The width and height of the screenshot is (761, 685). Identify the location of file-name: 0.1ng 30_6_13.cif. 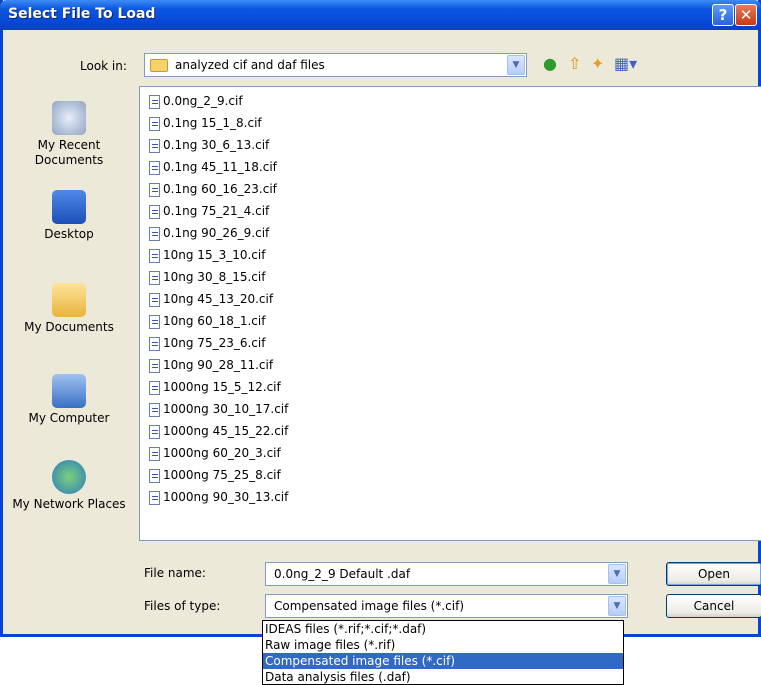
(216, 145).